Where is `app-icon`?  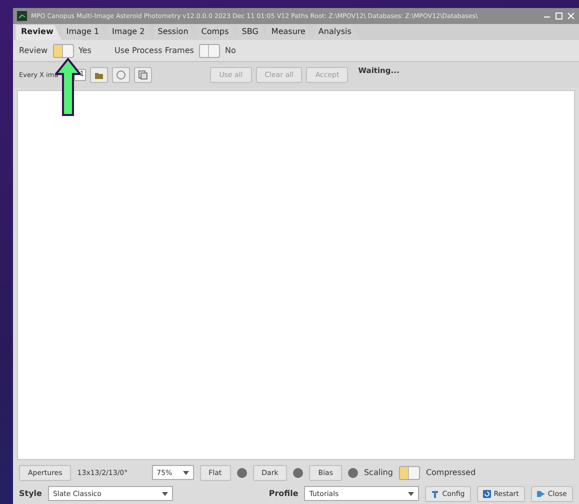 app-icon is located at coordinates (22, 16).